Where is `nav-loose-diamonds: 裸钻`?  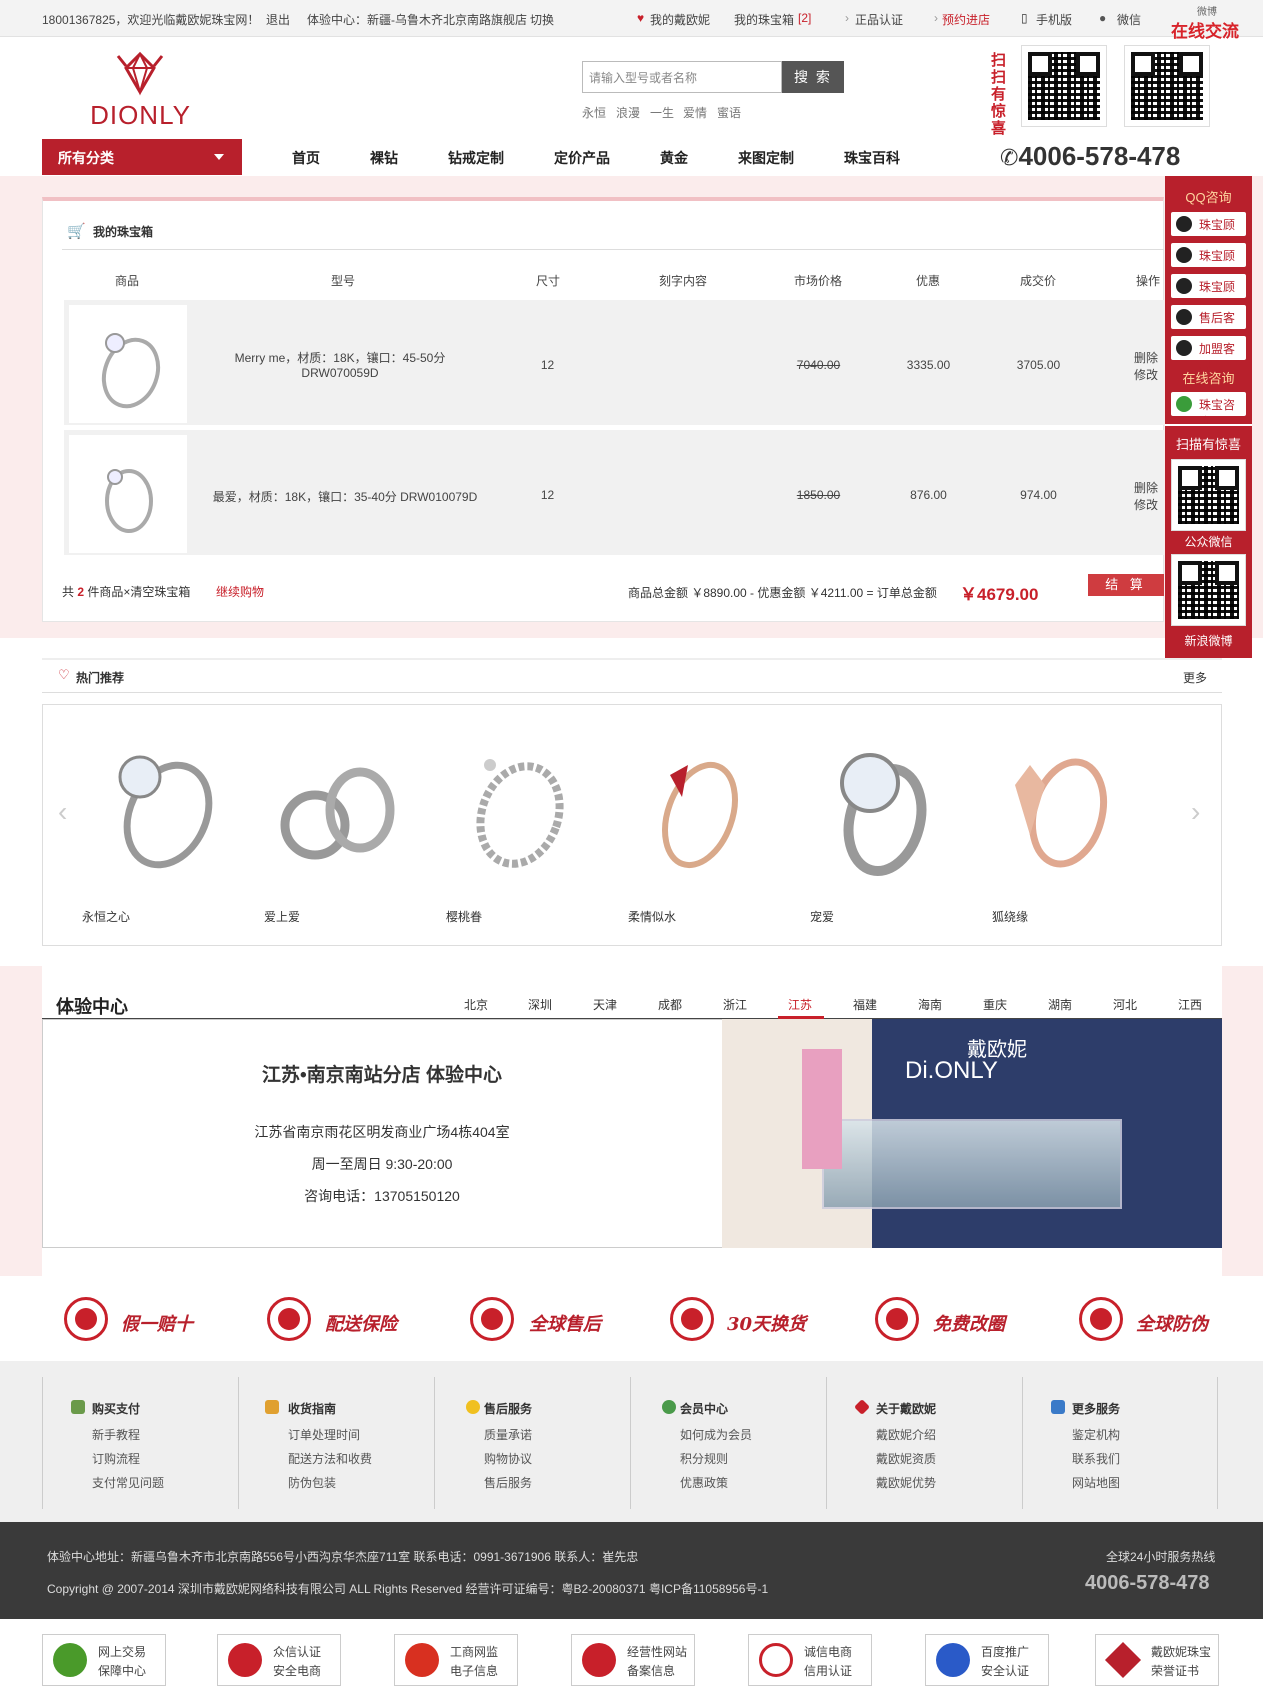
nav-loose-diamonds: 裸钻 is located at coordinates (384, 158).